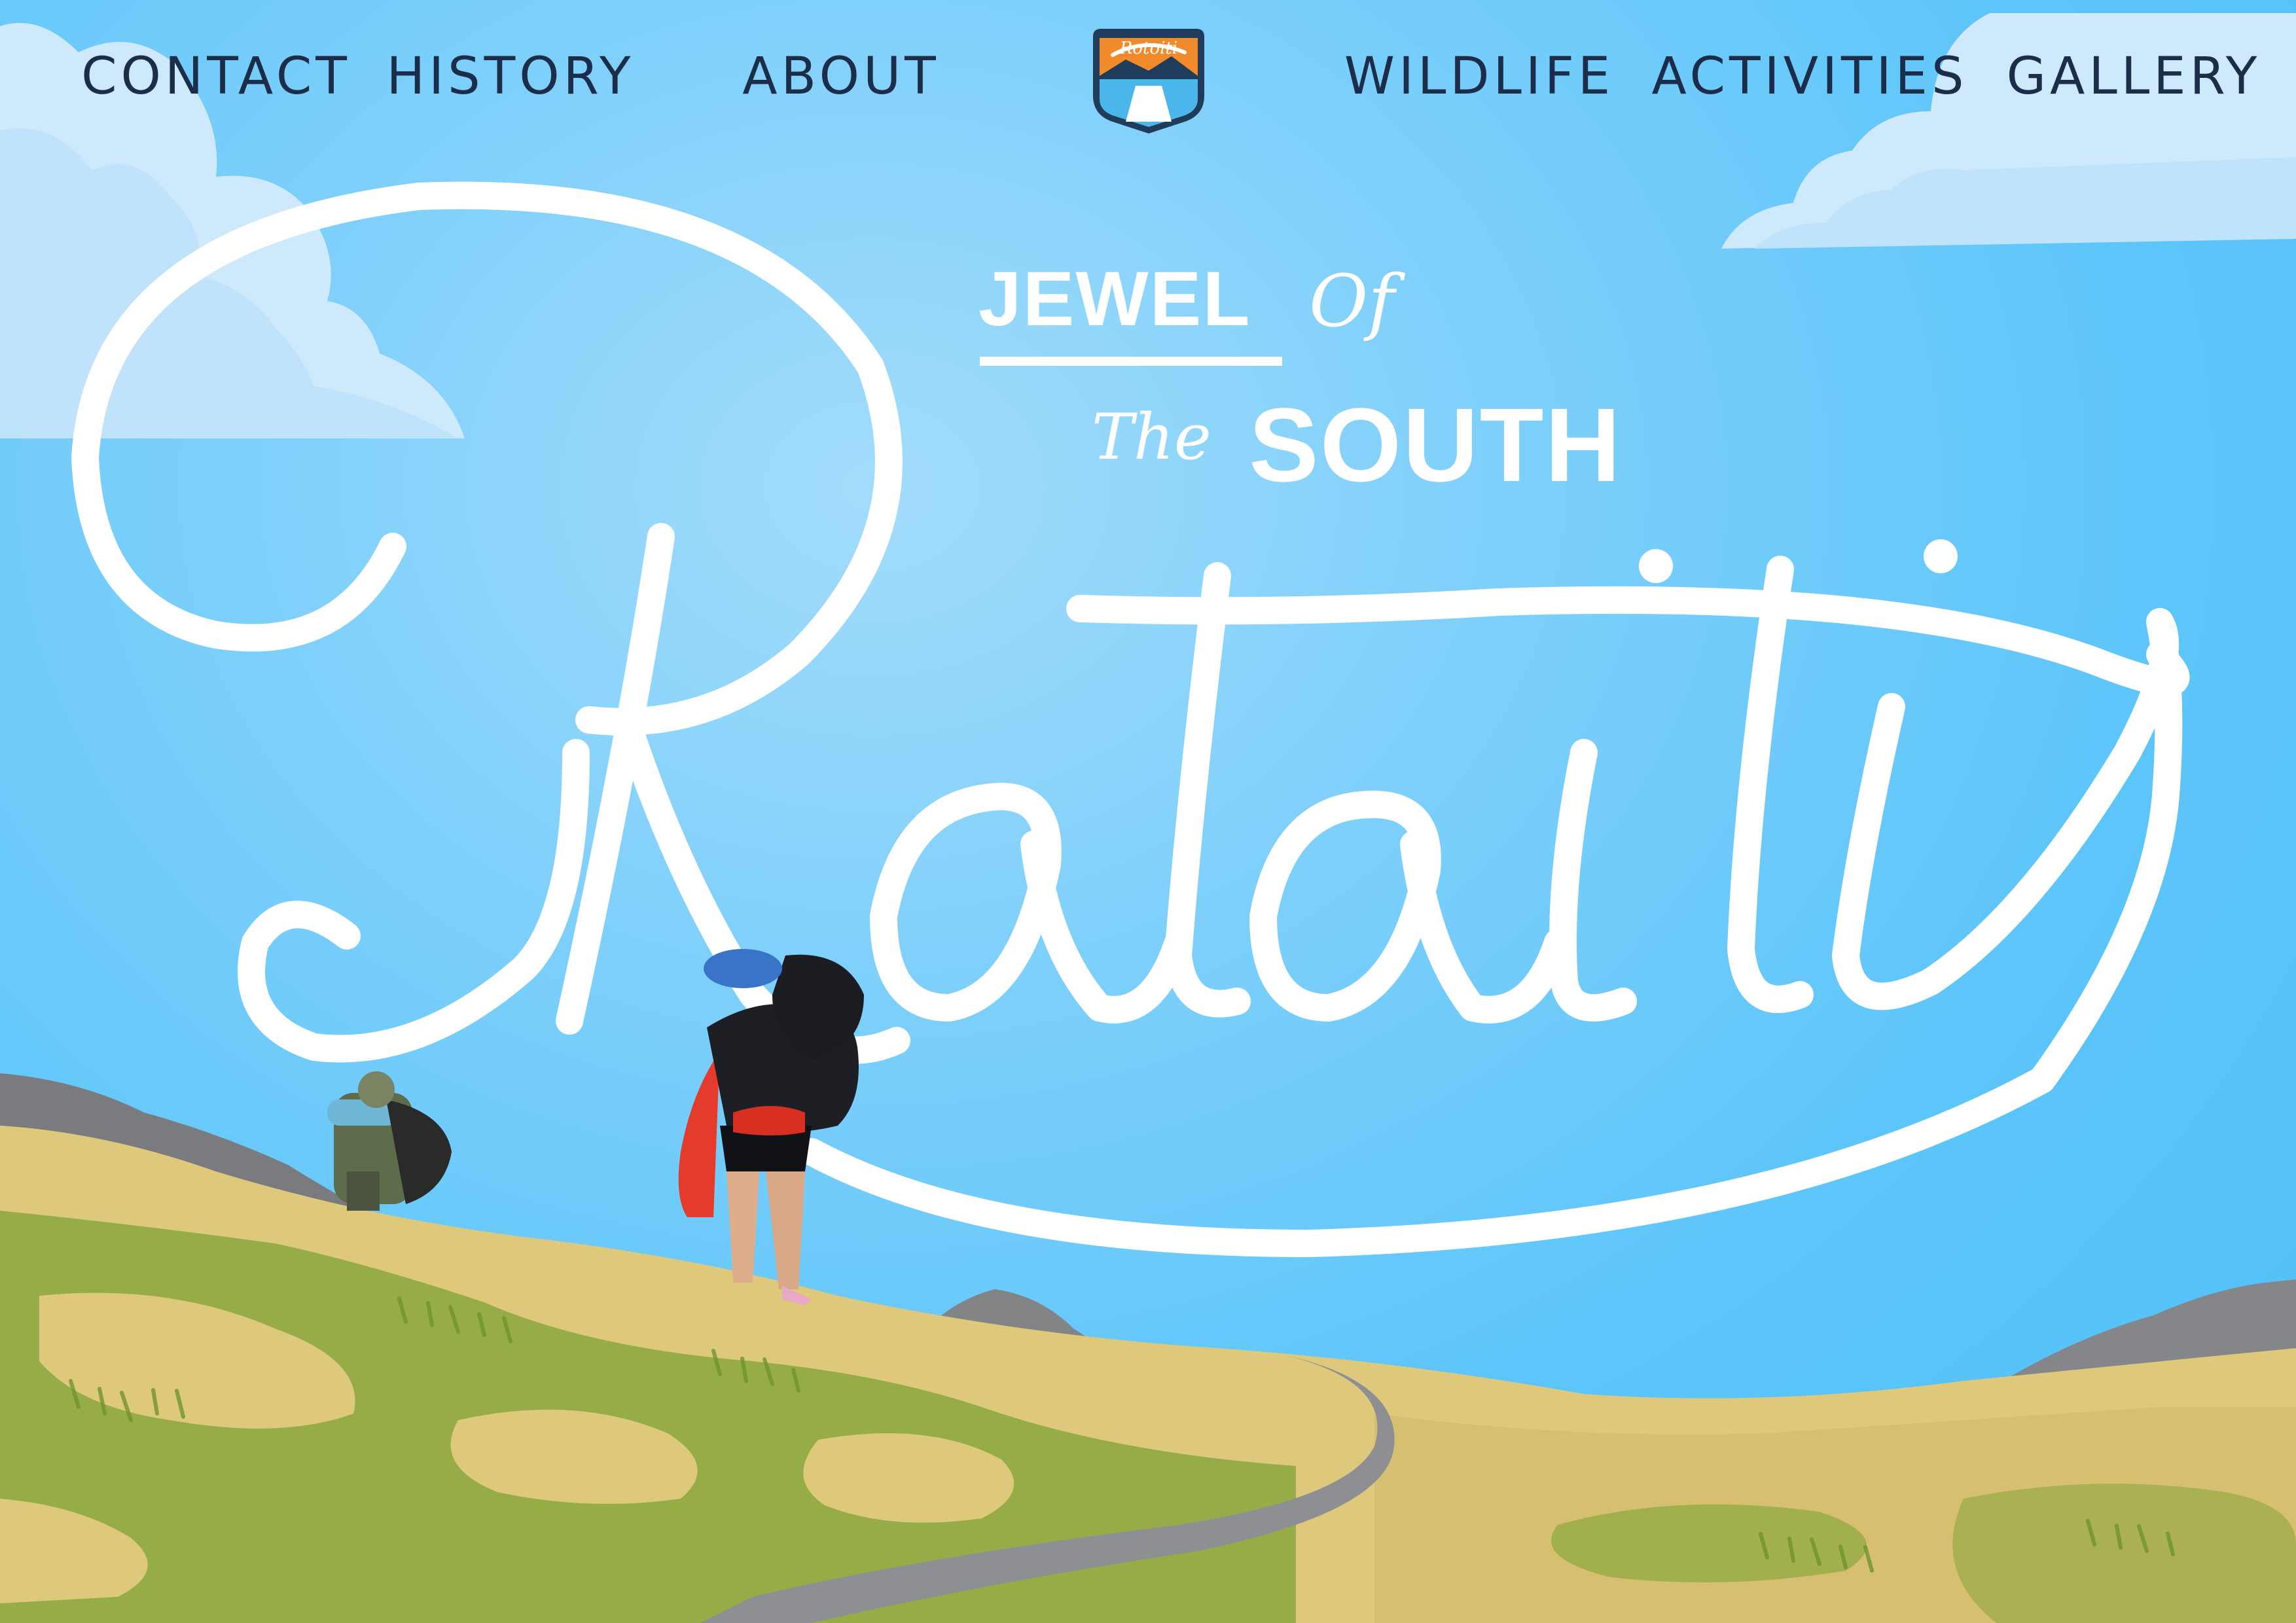  Describe the element at coordinates (839, 77) in the screenshot. I see `nav-about: ABOUT` at that location.